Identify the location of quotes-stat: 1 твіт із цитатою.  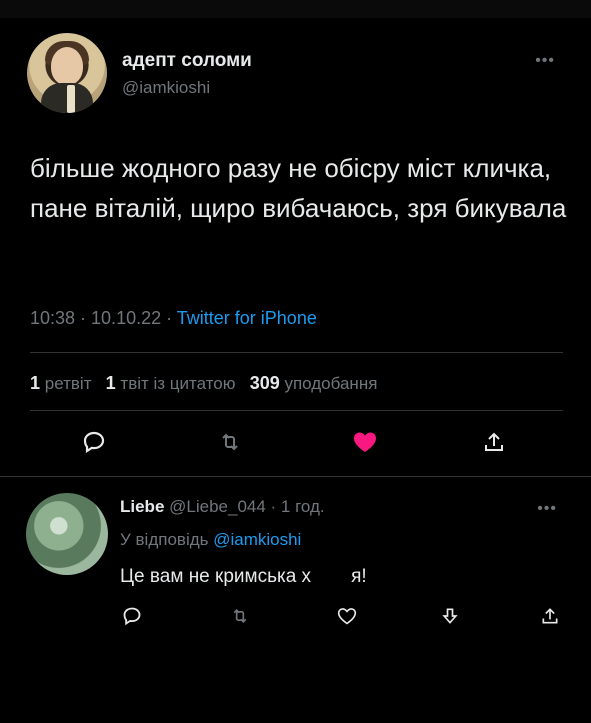
(171, 383).